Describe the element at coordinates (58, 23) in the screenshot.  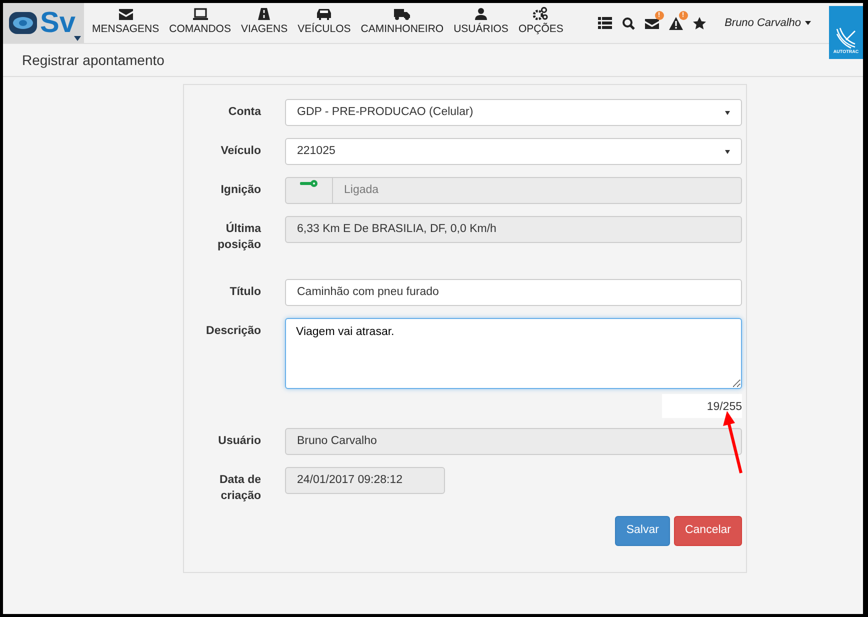
I see `logo-text: Sv` at that location.